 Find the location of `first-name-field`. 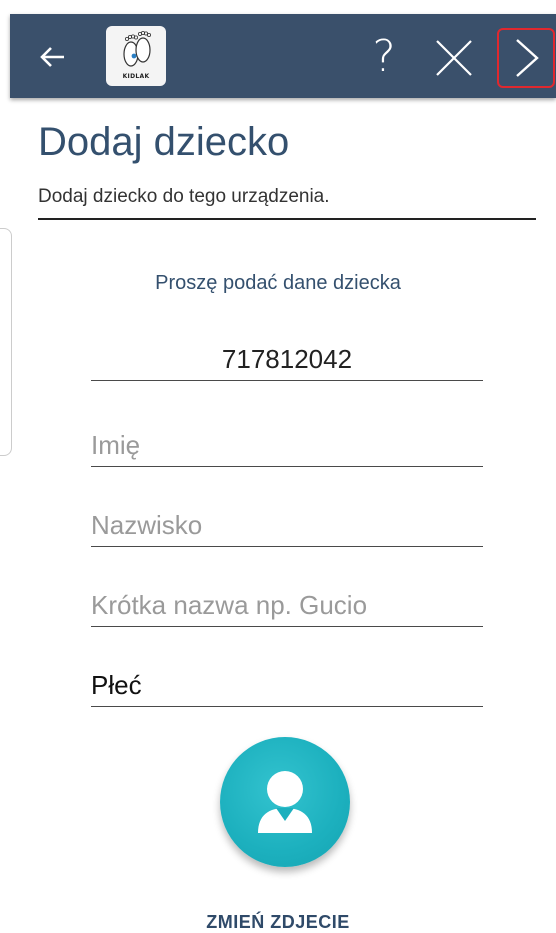

first-name-field is located at coordinates (287, 446).